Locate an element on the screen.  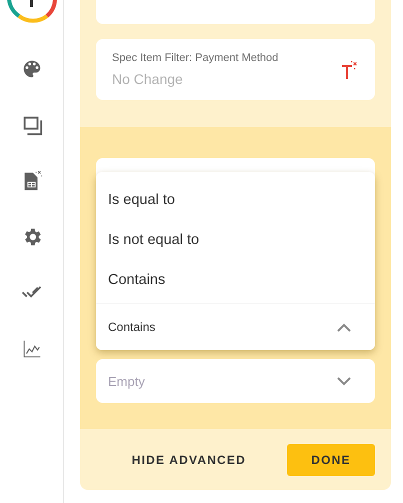
chevron-down-icon is located at coordinates (344, 381).